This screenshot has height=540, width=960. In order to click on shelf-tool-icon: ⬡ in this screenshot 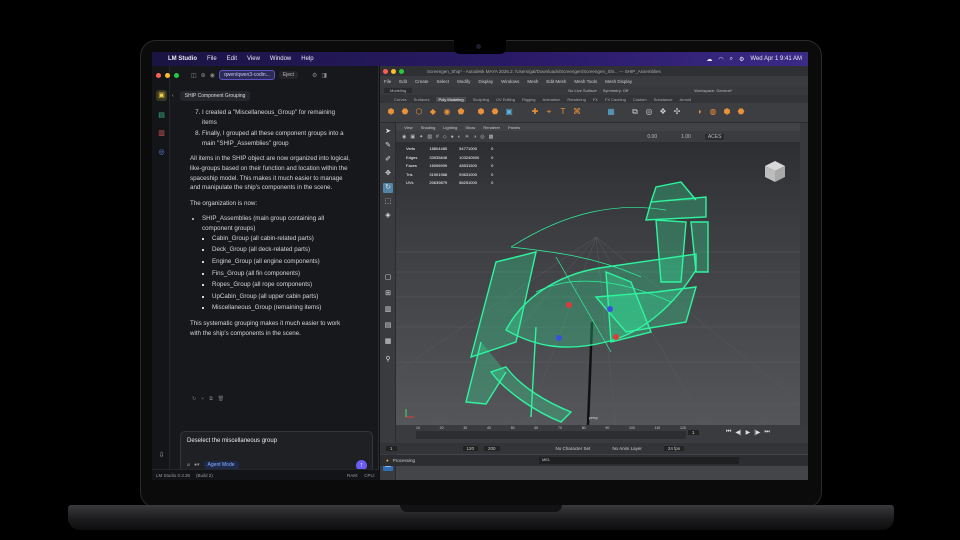, I will do `click(419, 112)`.